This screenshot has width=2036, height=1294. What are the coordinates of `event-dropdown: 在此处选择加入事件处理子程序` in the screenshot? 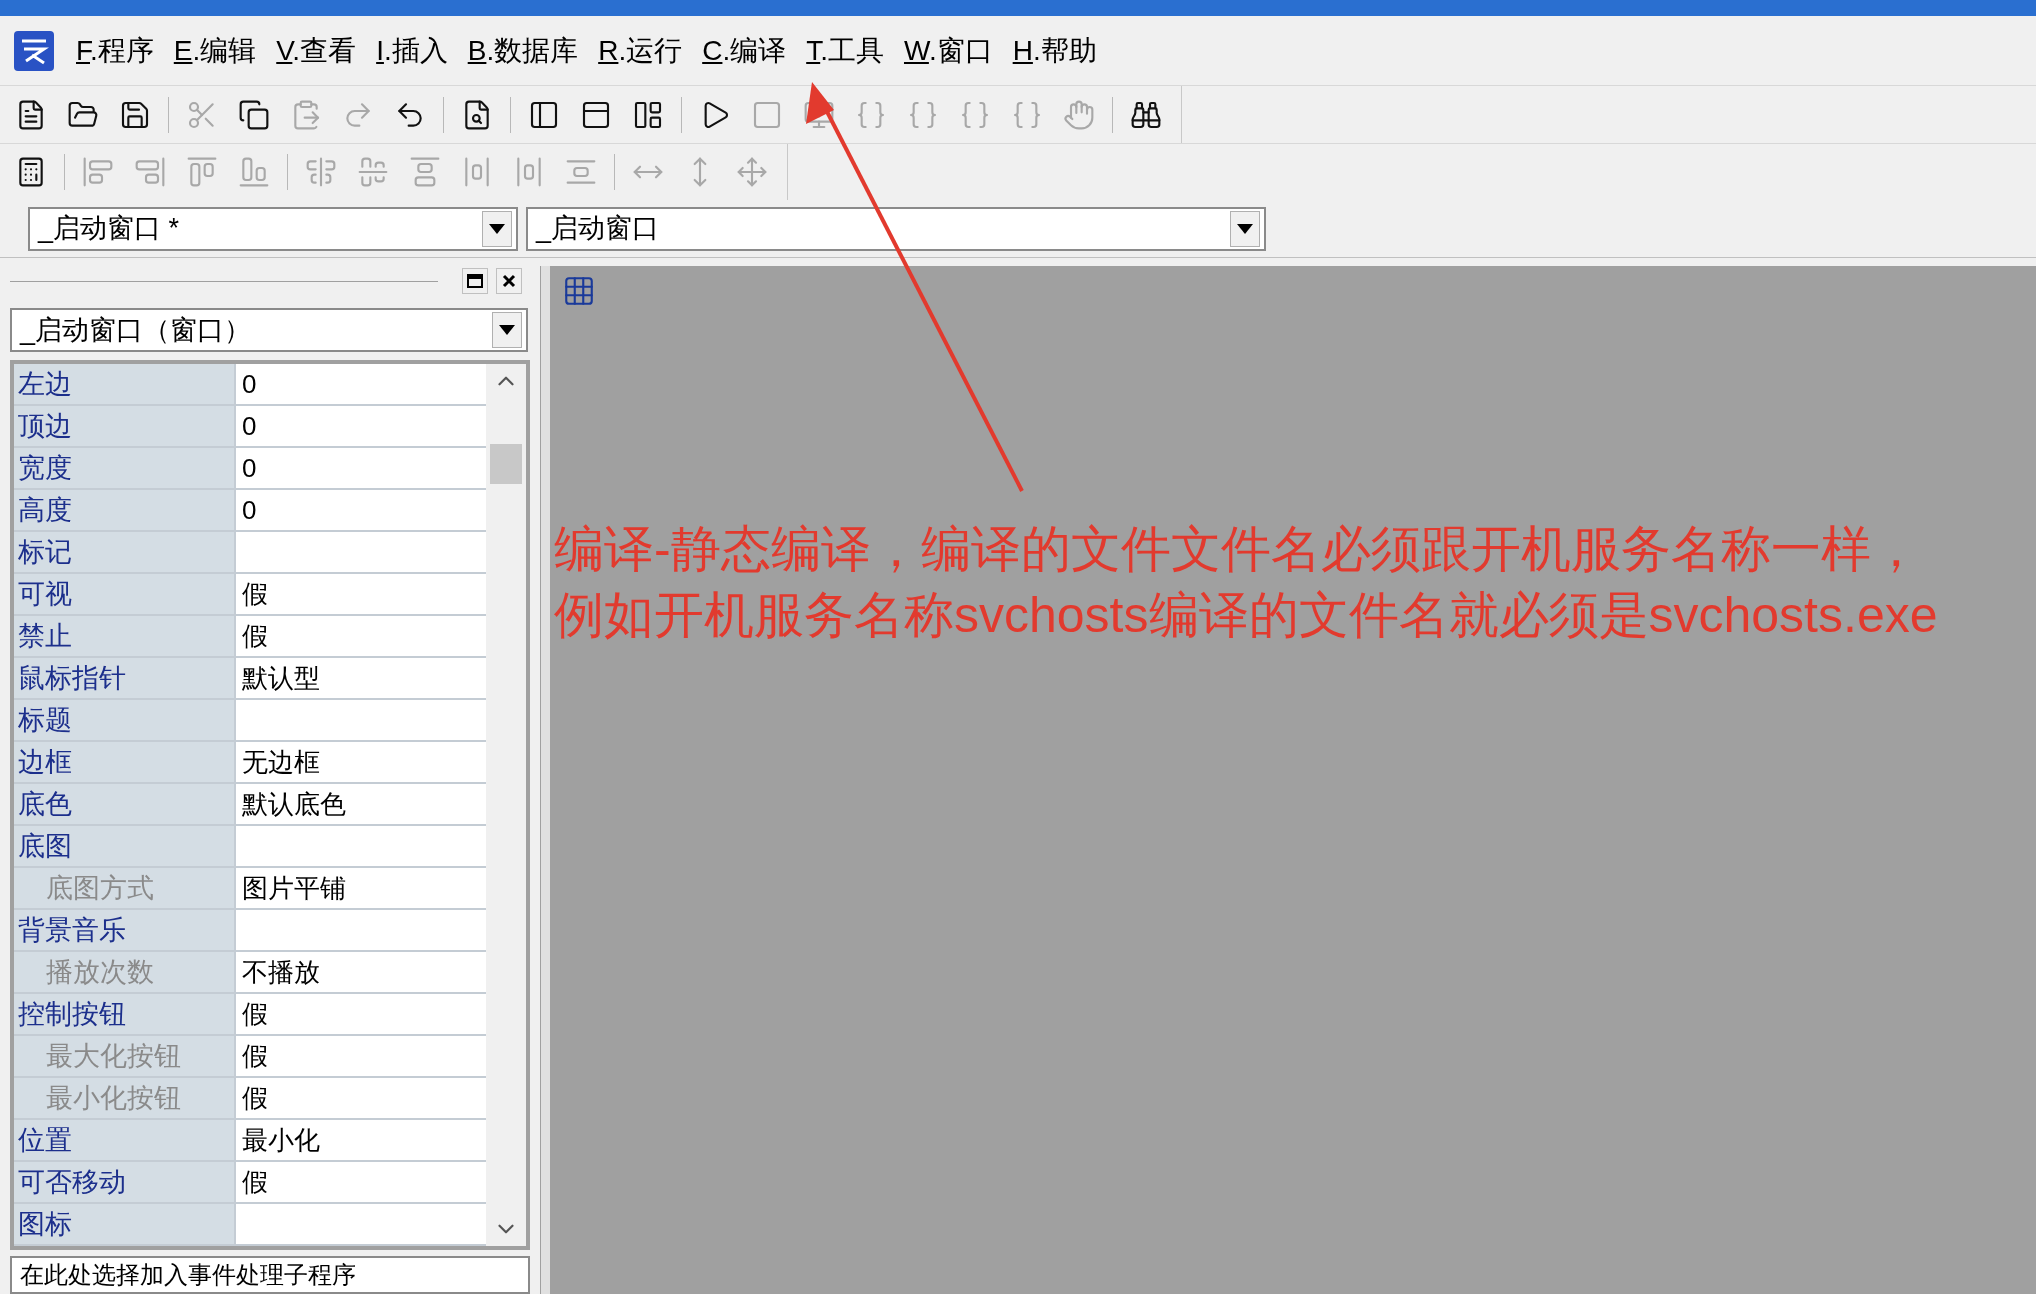 It's located at (270, 1275).